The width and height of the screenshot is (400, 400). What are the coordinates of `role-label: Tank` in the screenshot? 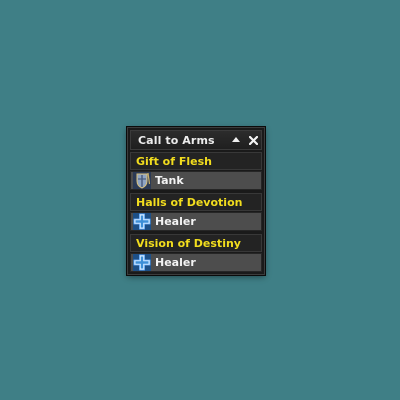 It's located at (169, 180).